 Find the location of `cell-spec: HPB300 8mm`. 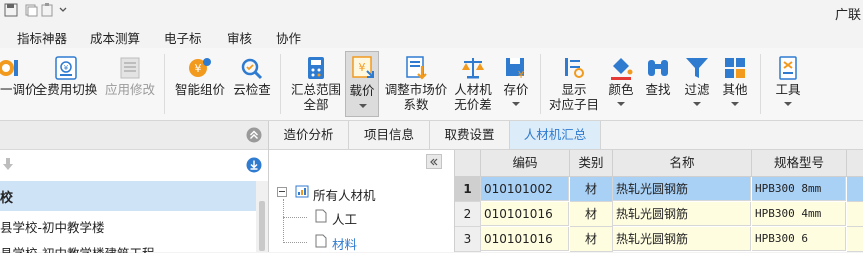

cell-spec: HPB300 8mm is located at coordinates (799, 189).